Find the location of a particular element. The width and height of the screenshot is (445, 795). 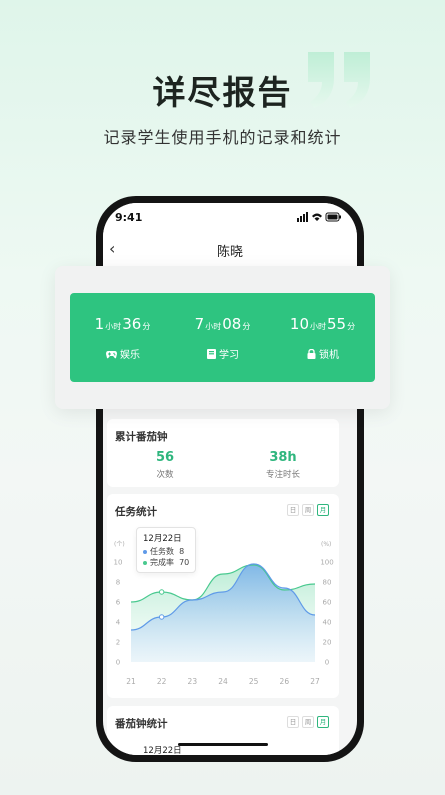

lock-label: 锁机 is located at coordinates (323, 353).